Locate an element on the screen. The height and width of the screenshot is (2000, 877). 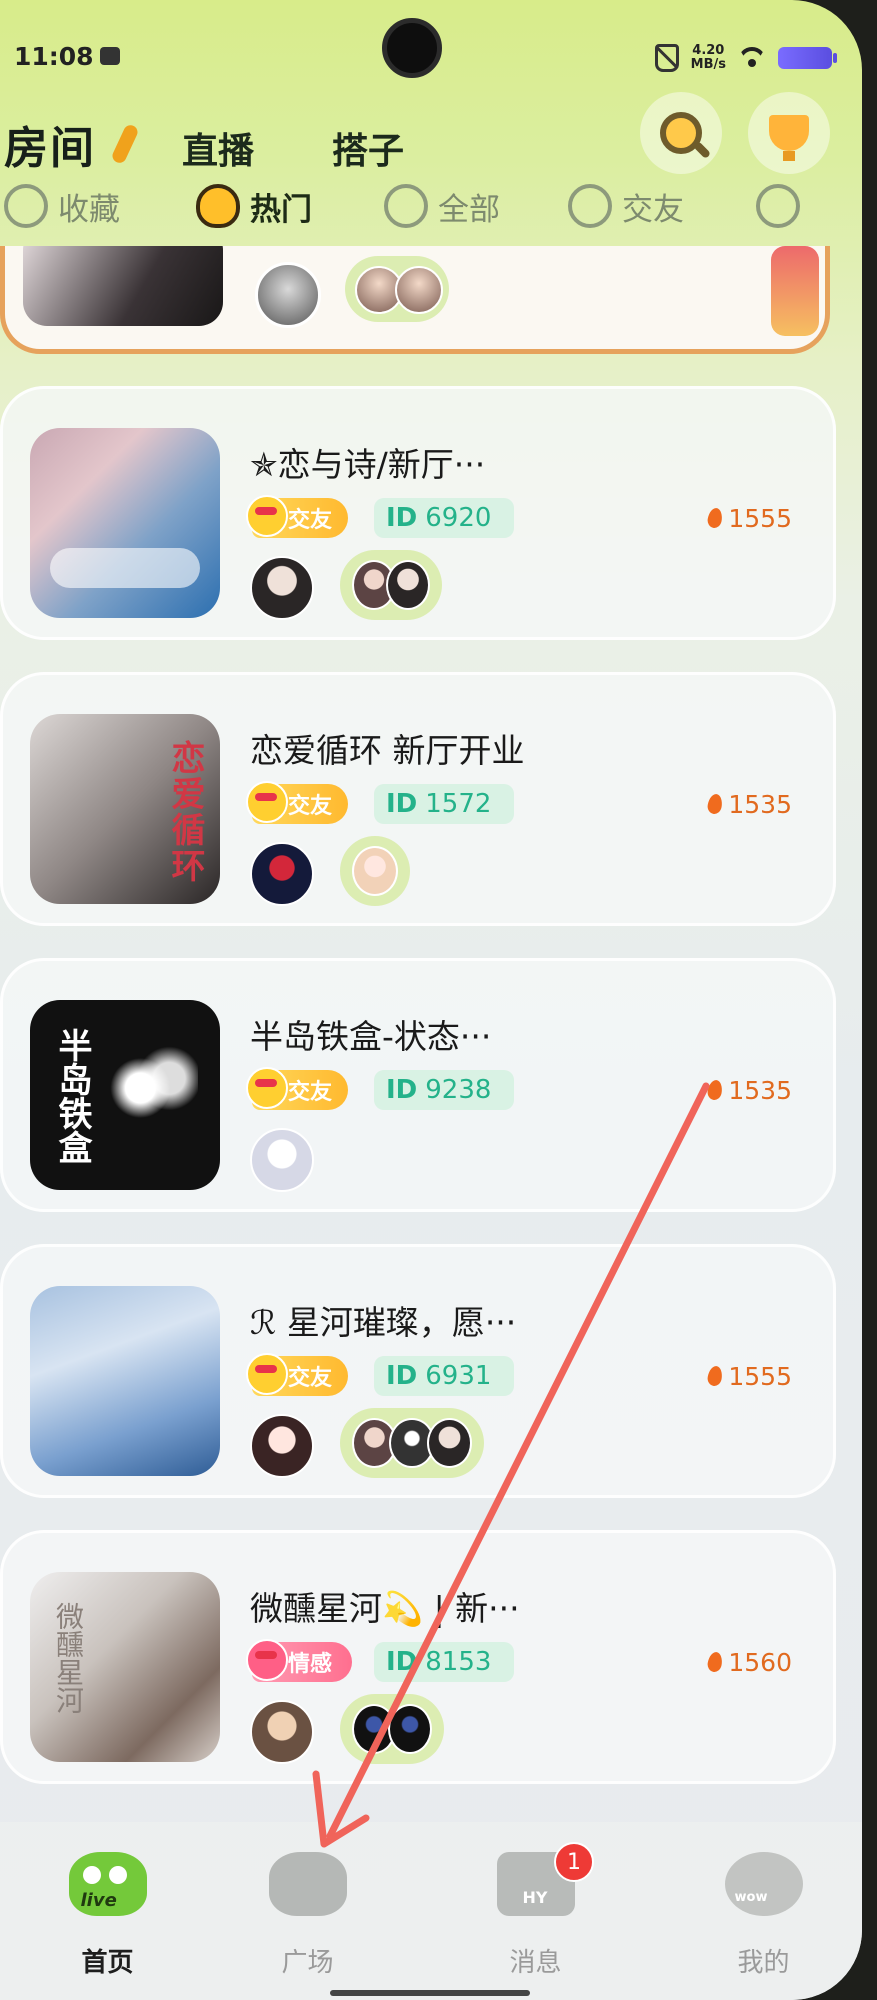
peace-hand-icon is located at coordinates (778, 206).